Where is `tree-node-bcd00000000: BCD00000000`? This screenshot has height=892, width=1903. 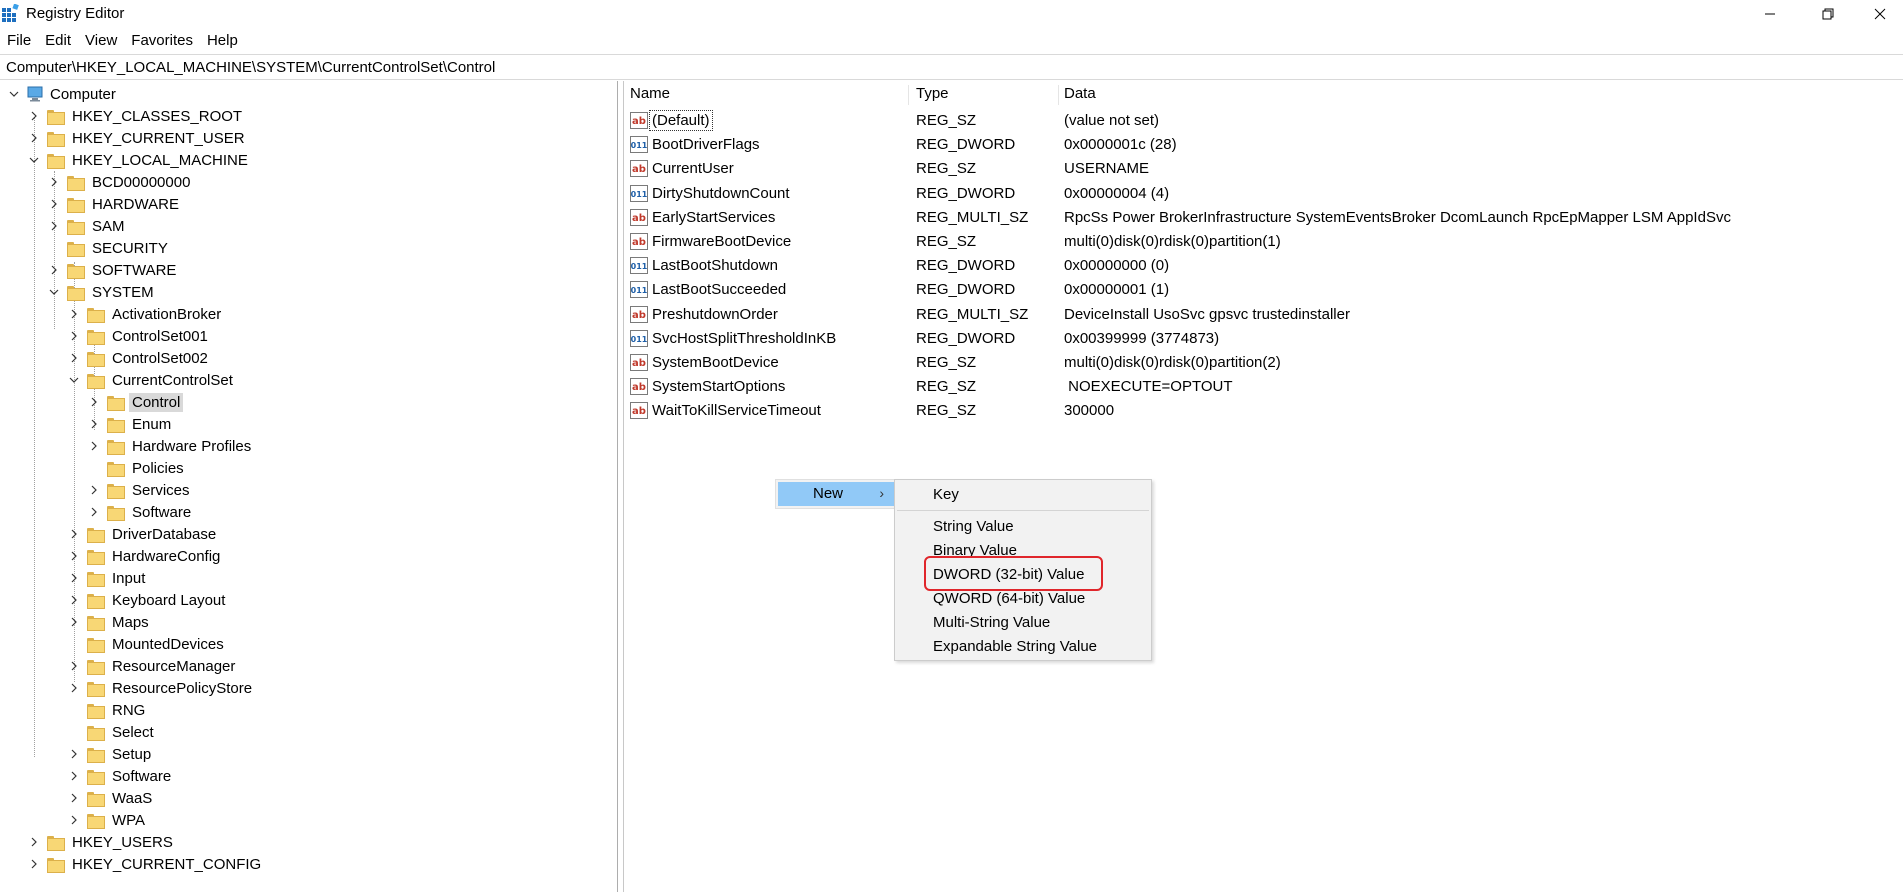 tree-node-bcd00000000: BCD00000000 is located at coordinates (120, 182).